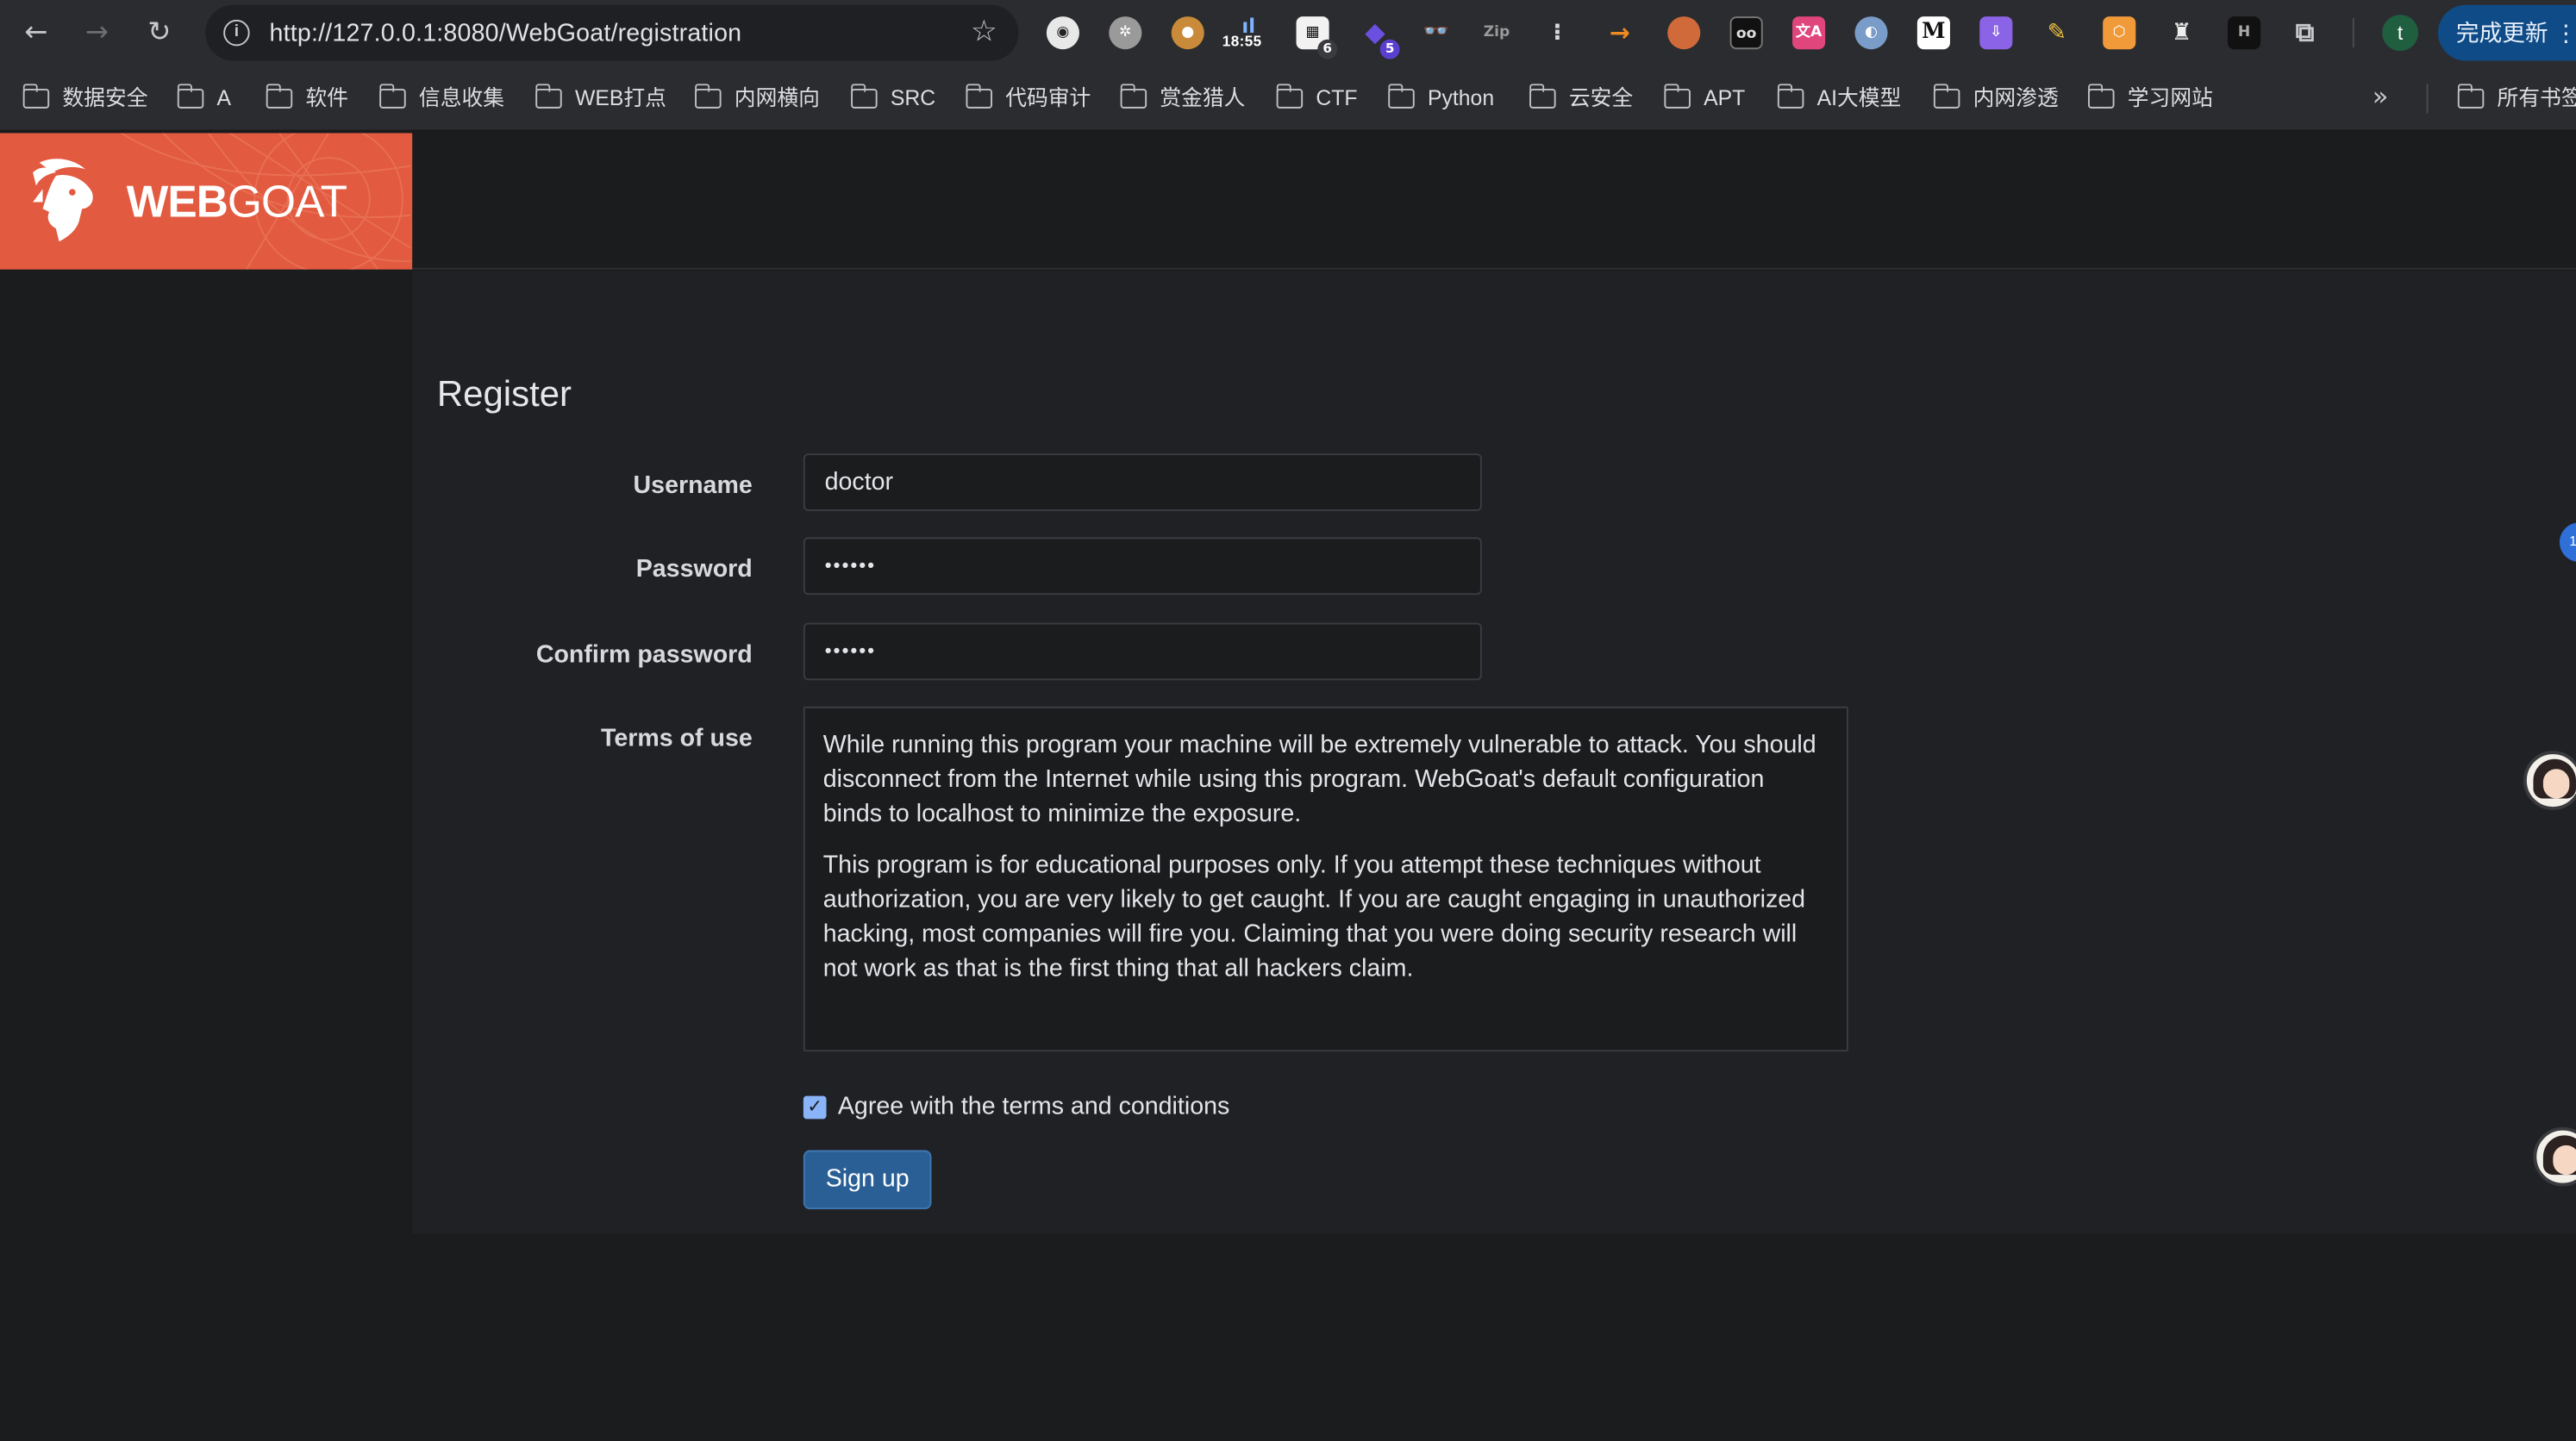 The height and width of the screenshot is (1441, 2576). I want to click on bookmark-folder: AI大模型, so click(1839, 98).